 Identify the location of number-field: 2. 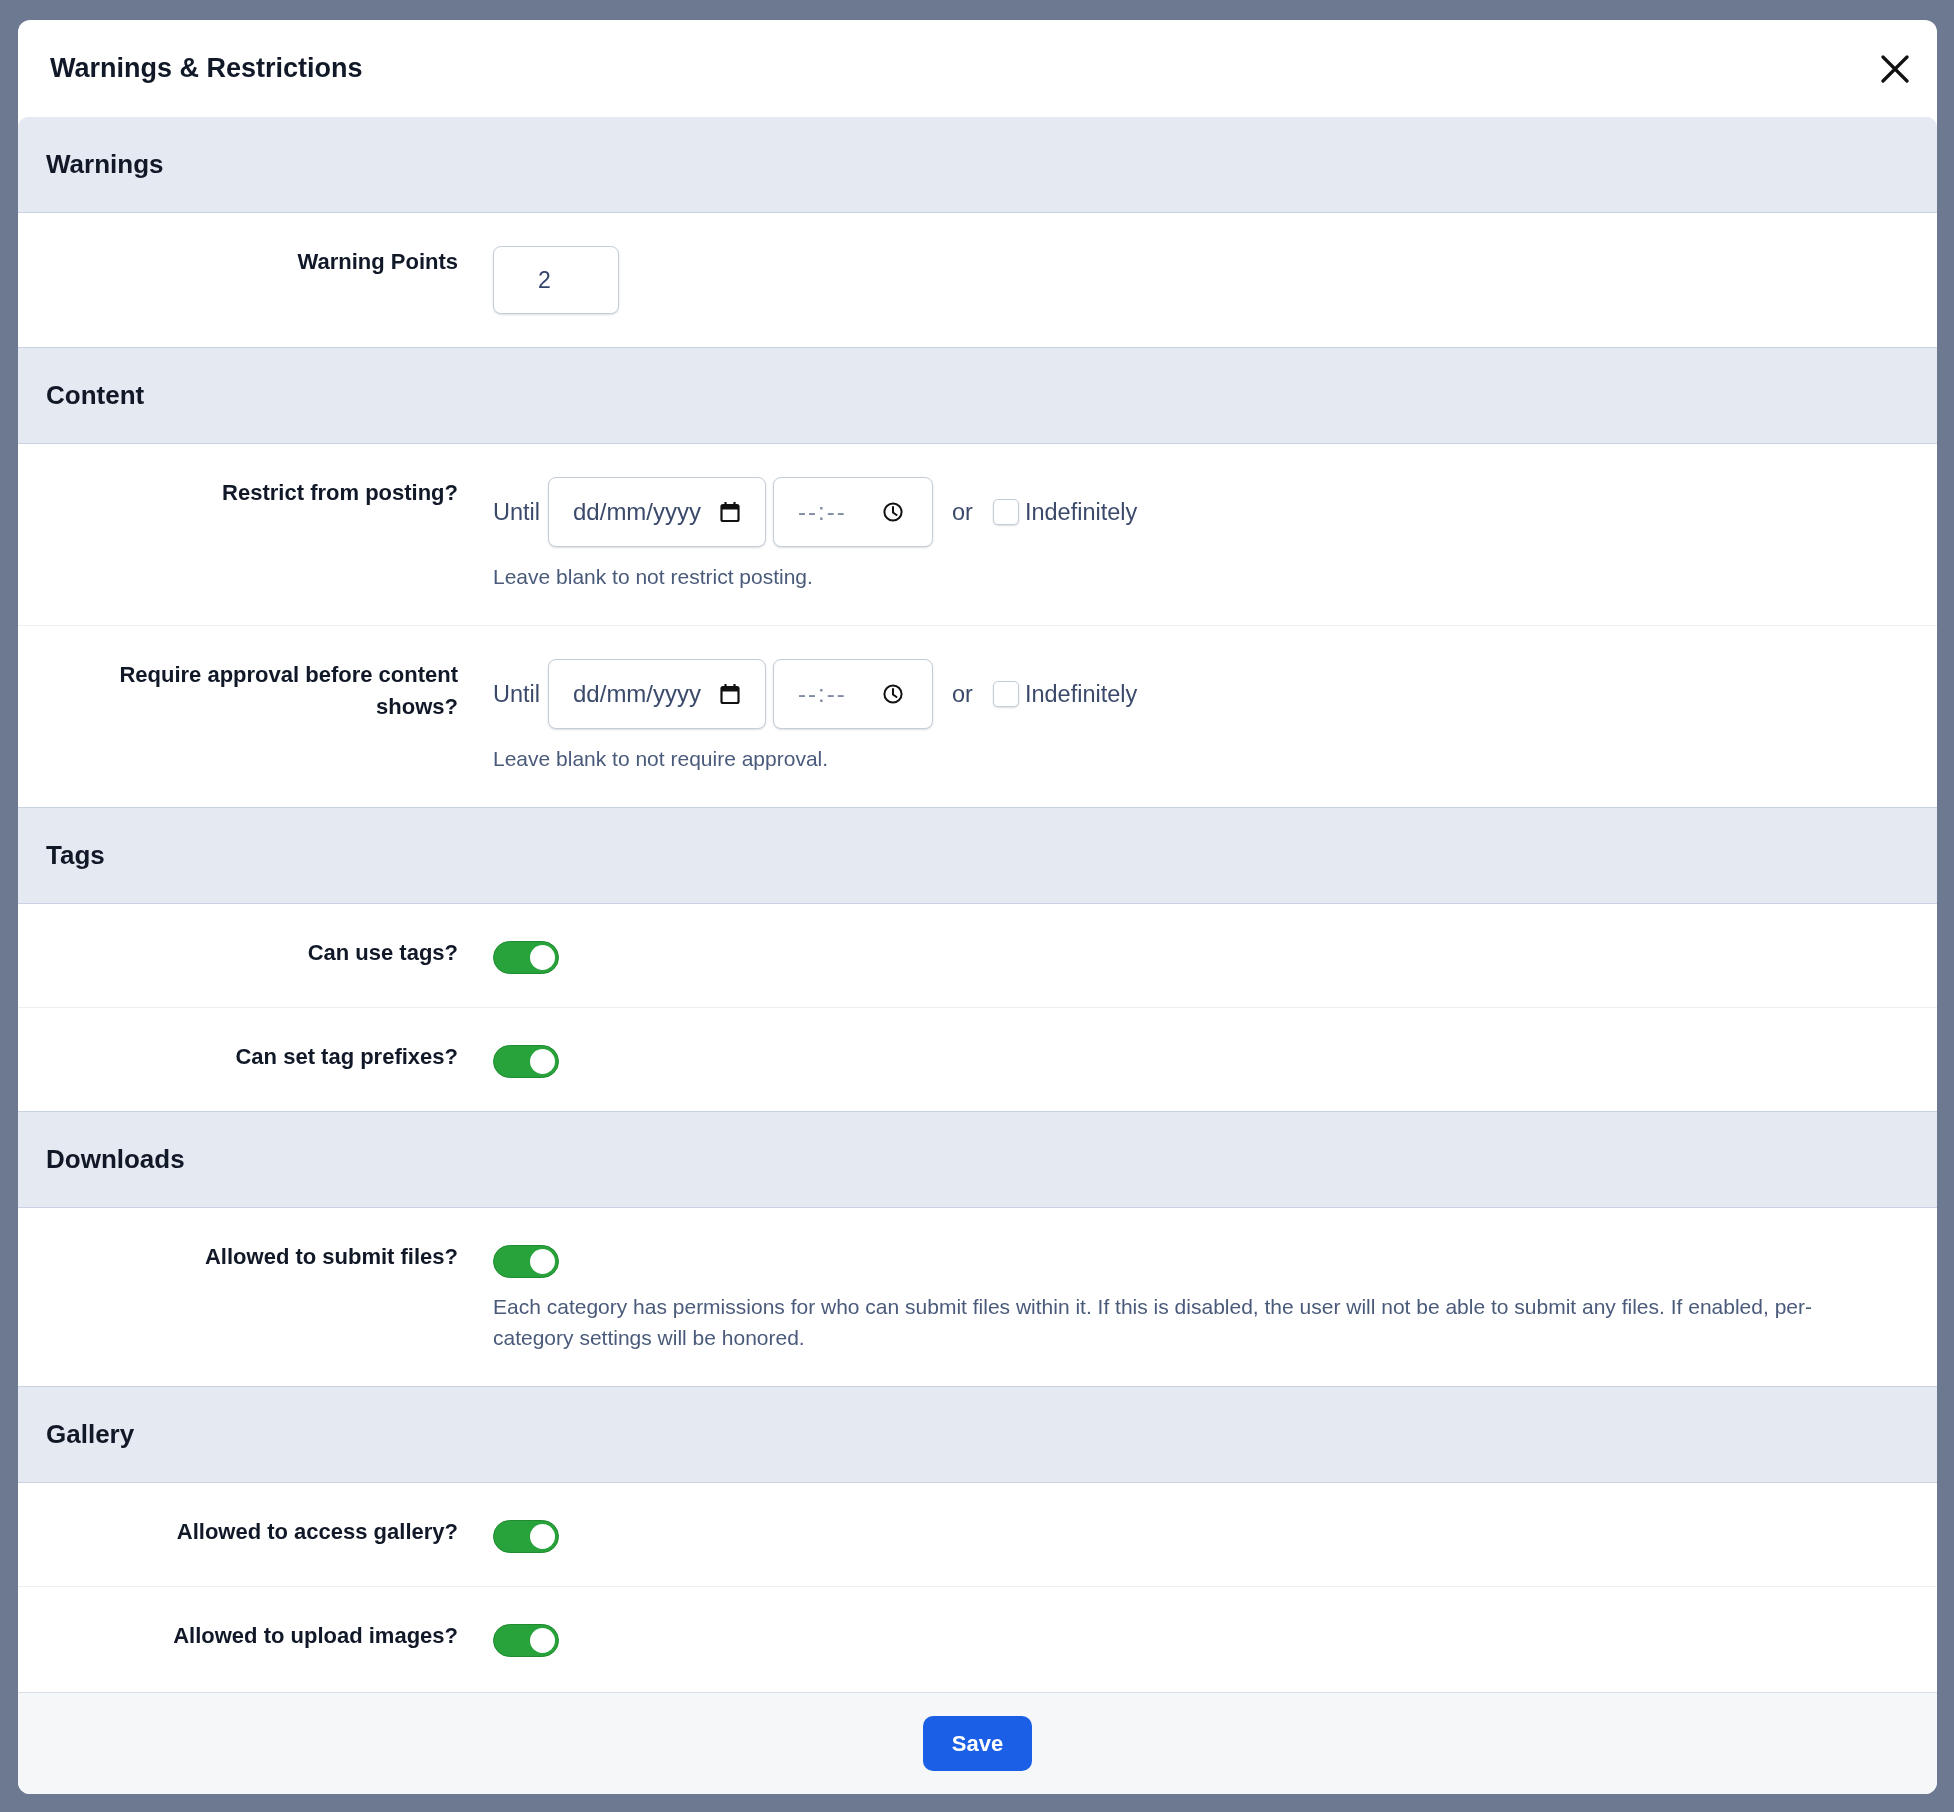
(556, 280).